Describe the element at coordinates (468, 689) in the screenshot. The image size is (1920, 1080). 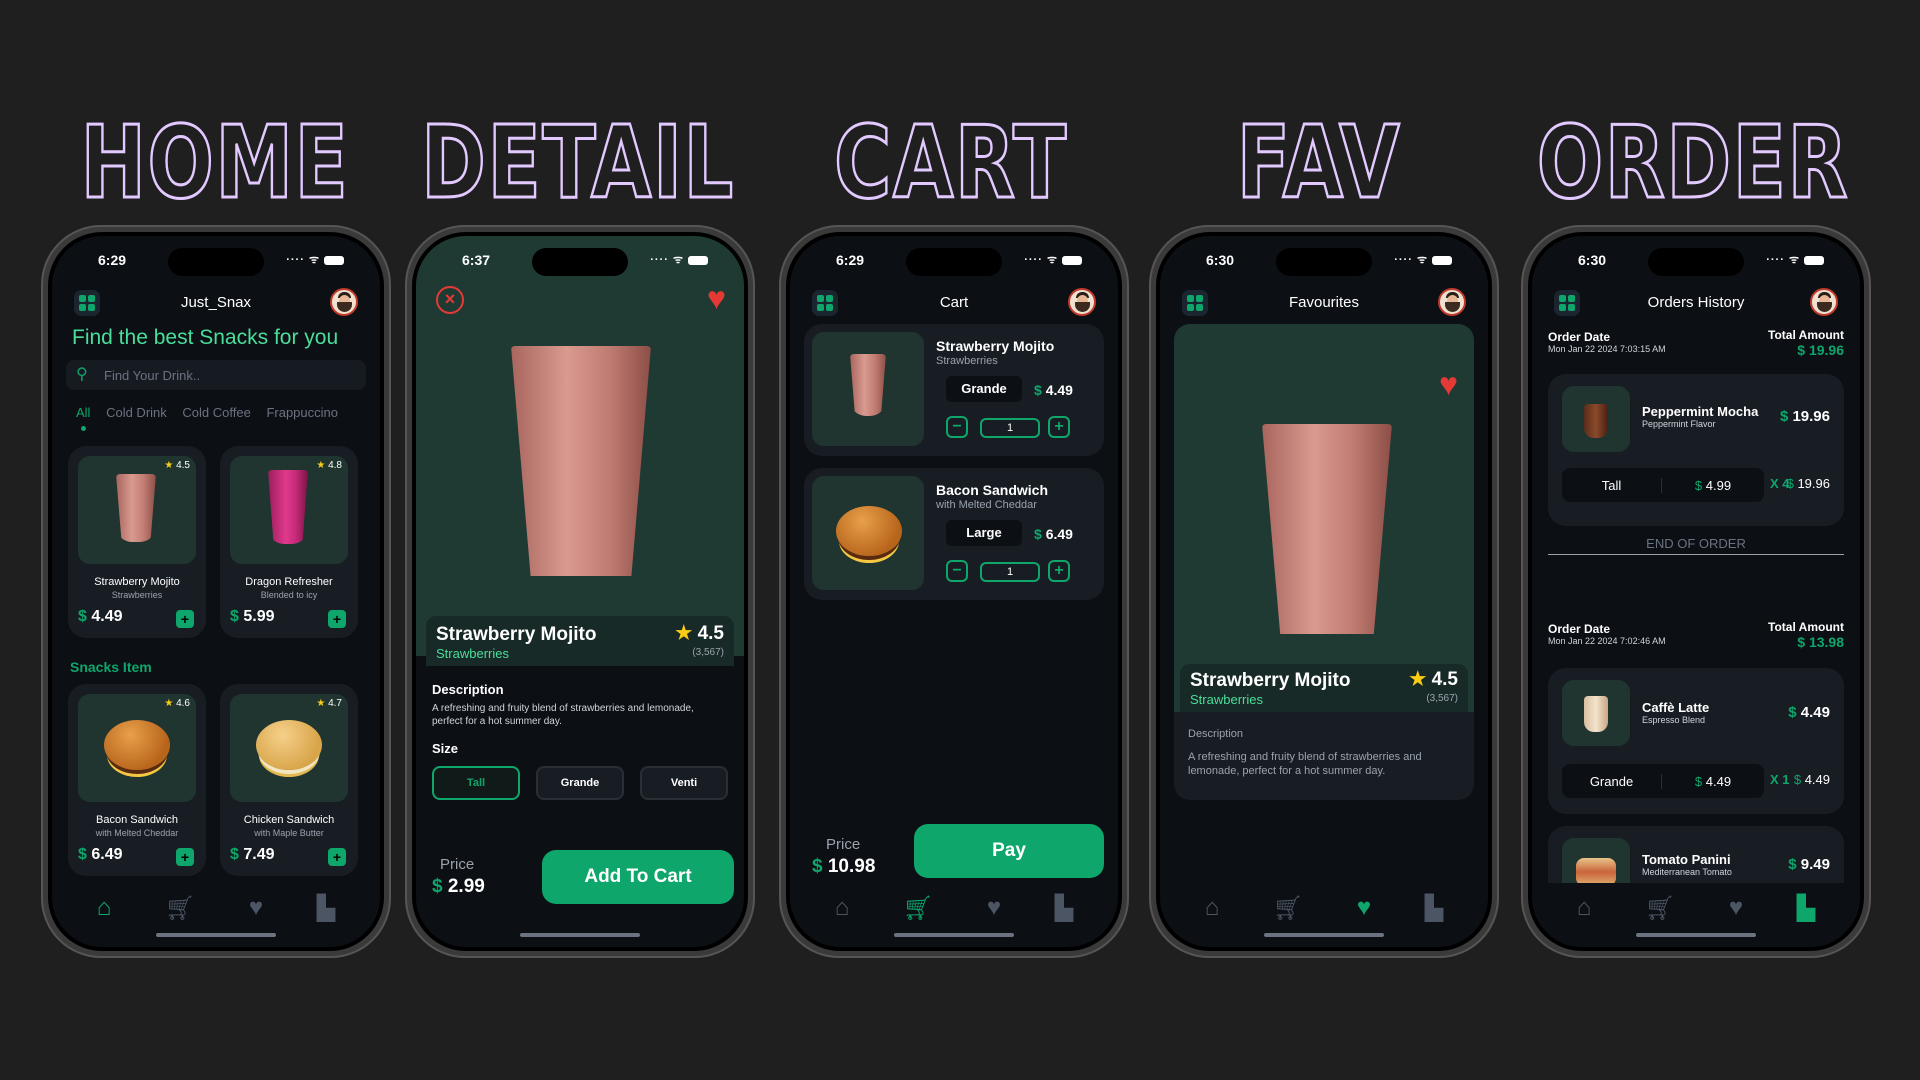
I see `description-label: Description` at that location.